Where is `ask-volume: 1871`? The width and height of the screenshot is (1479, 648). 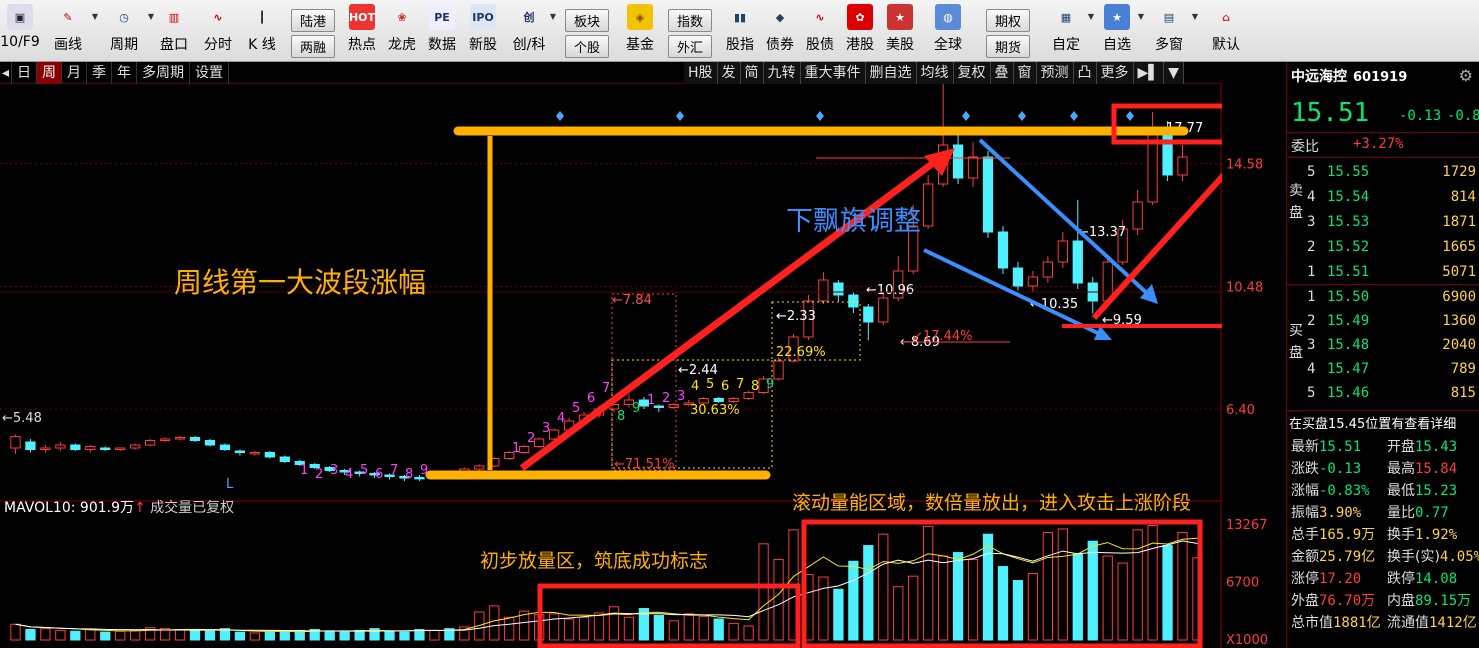 ask-volume: 1871 is located at coordinates (1459, 222).